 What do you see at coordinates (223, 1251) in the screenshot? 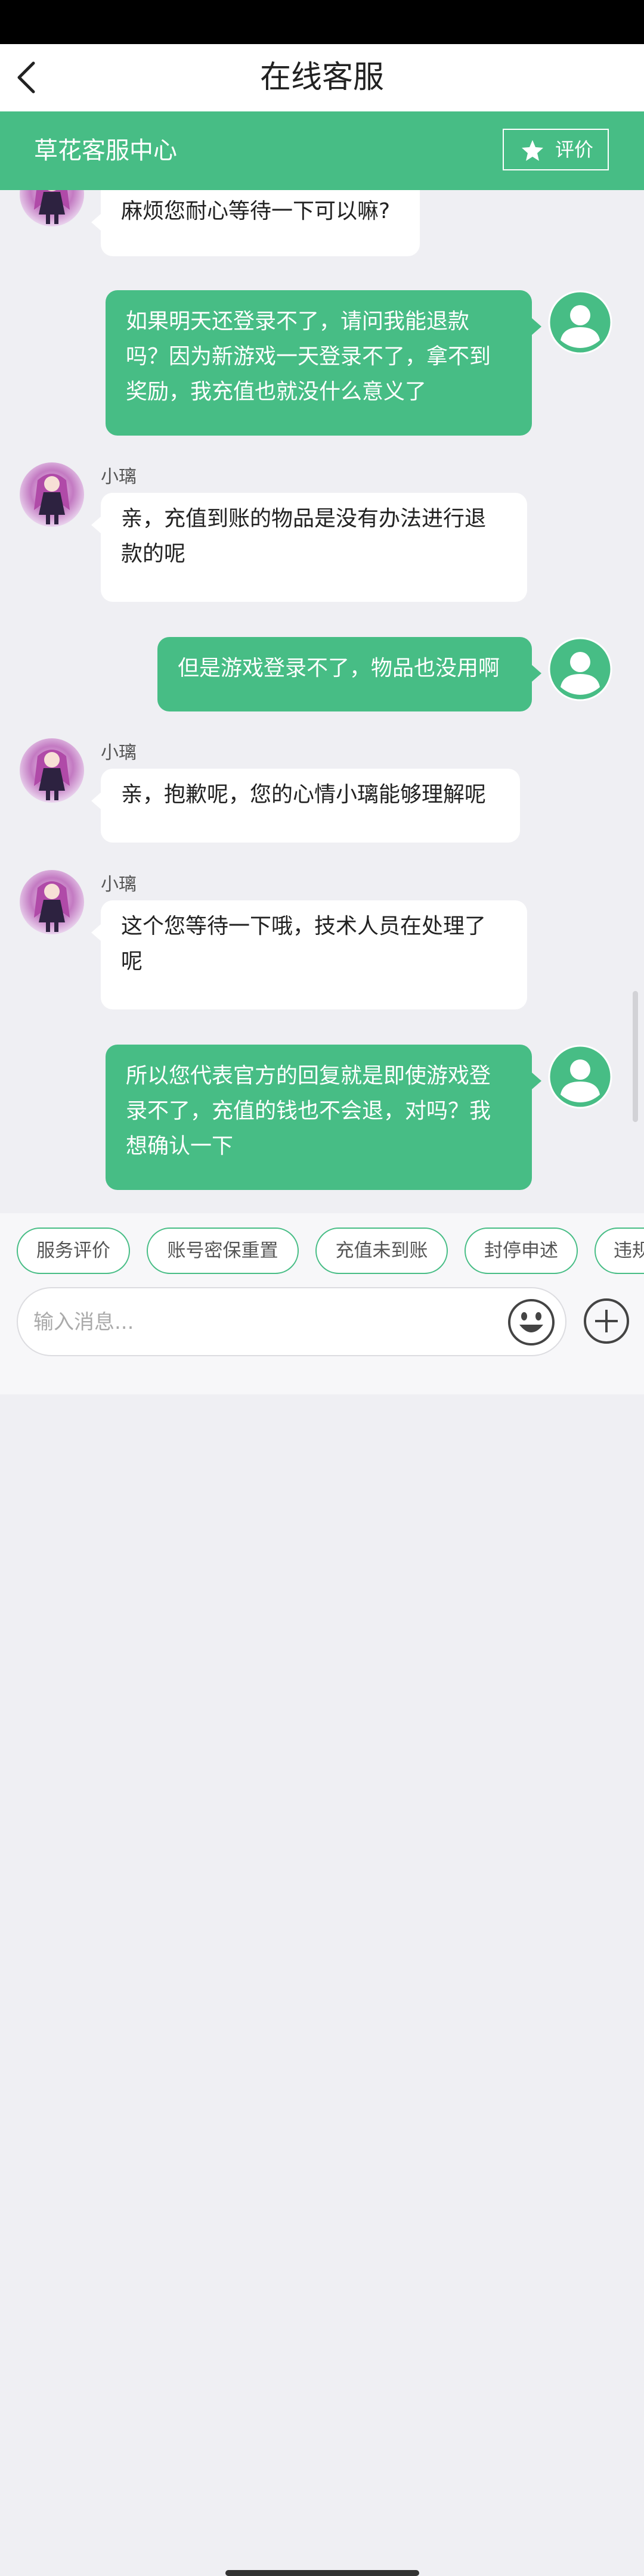
I see `quick-reply-account-reset: 账号密保重置` at bounding box center [223, 1251].